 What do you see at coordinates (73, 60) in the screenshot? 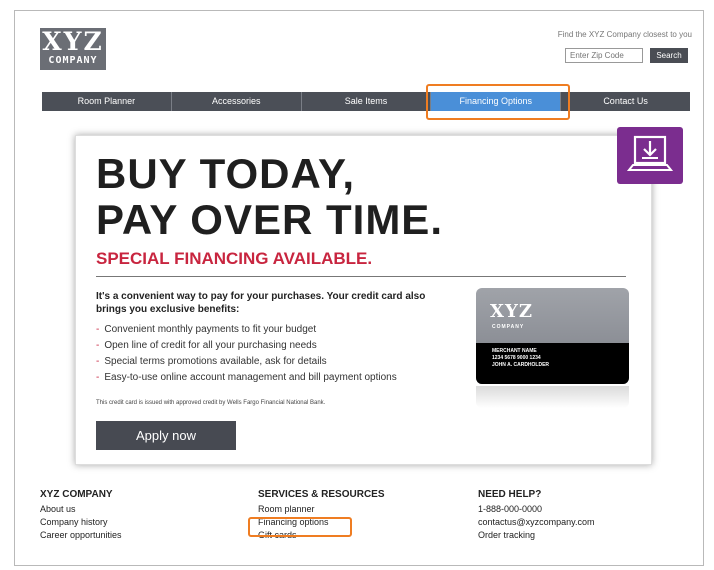
I see `logo-sub-text: COMPANY` at bounding box center [73, 60].